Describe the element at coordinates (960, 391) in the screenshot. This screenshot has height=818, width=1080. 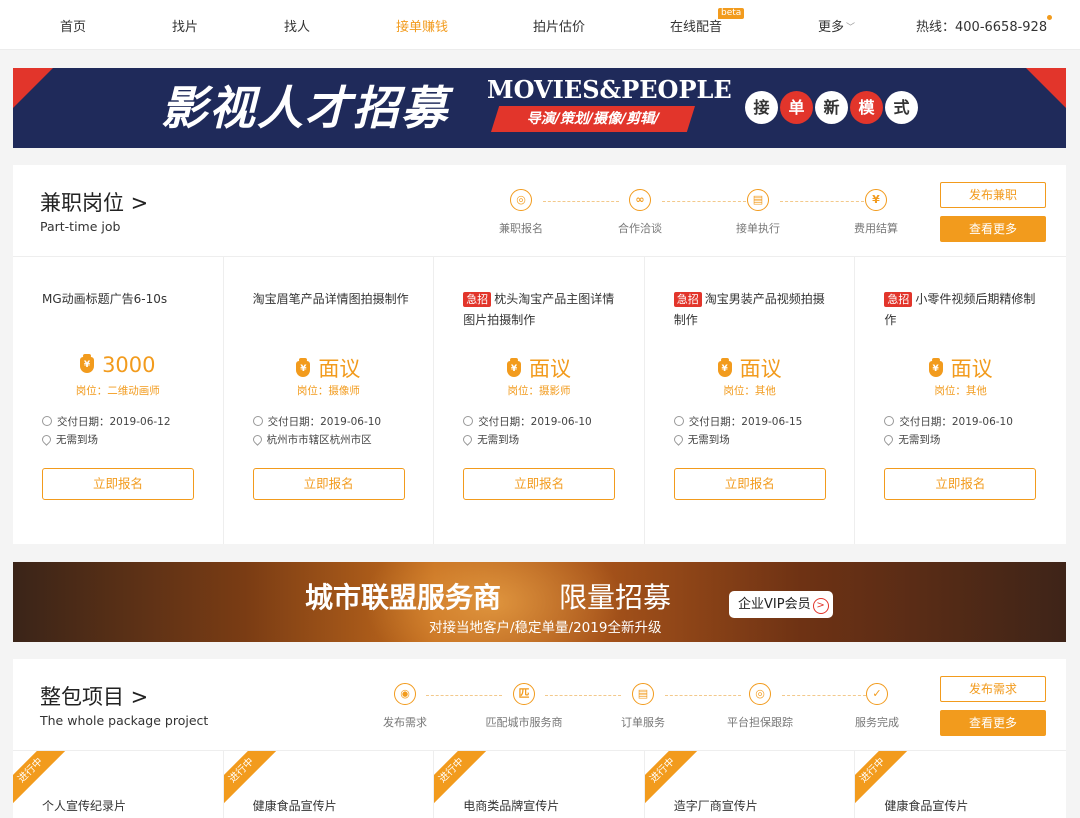
I see `job-role: 岗位：其他` at that location.